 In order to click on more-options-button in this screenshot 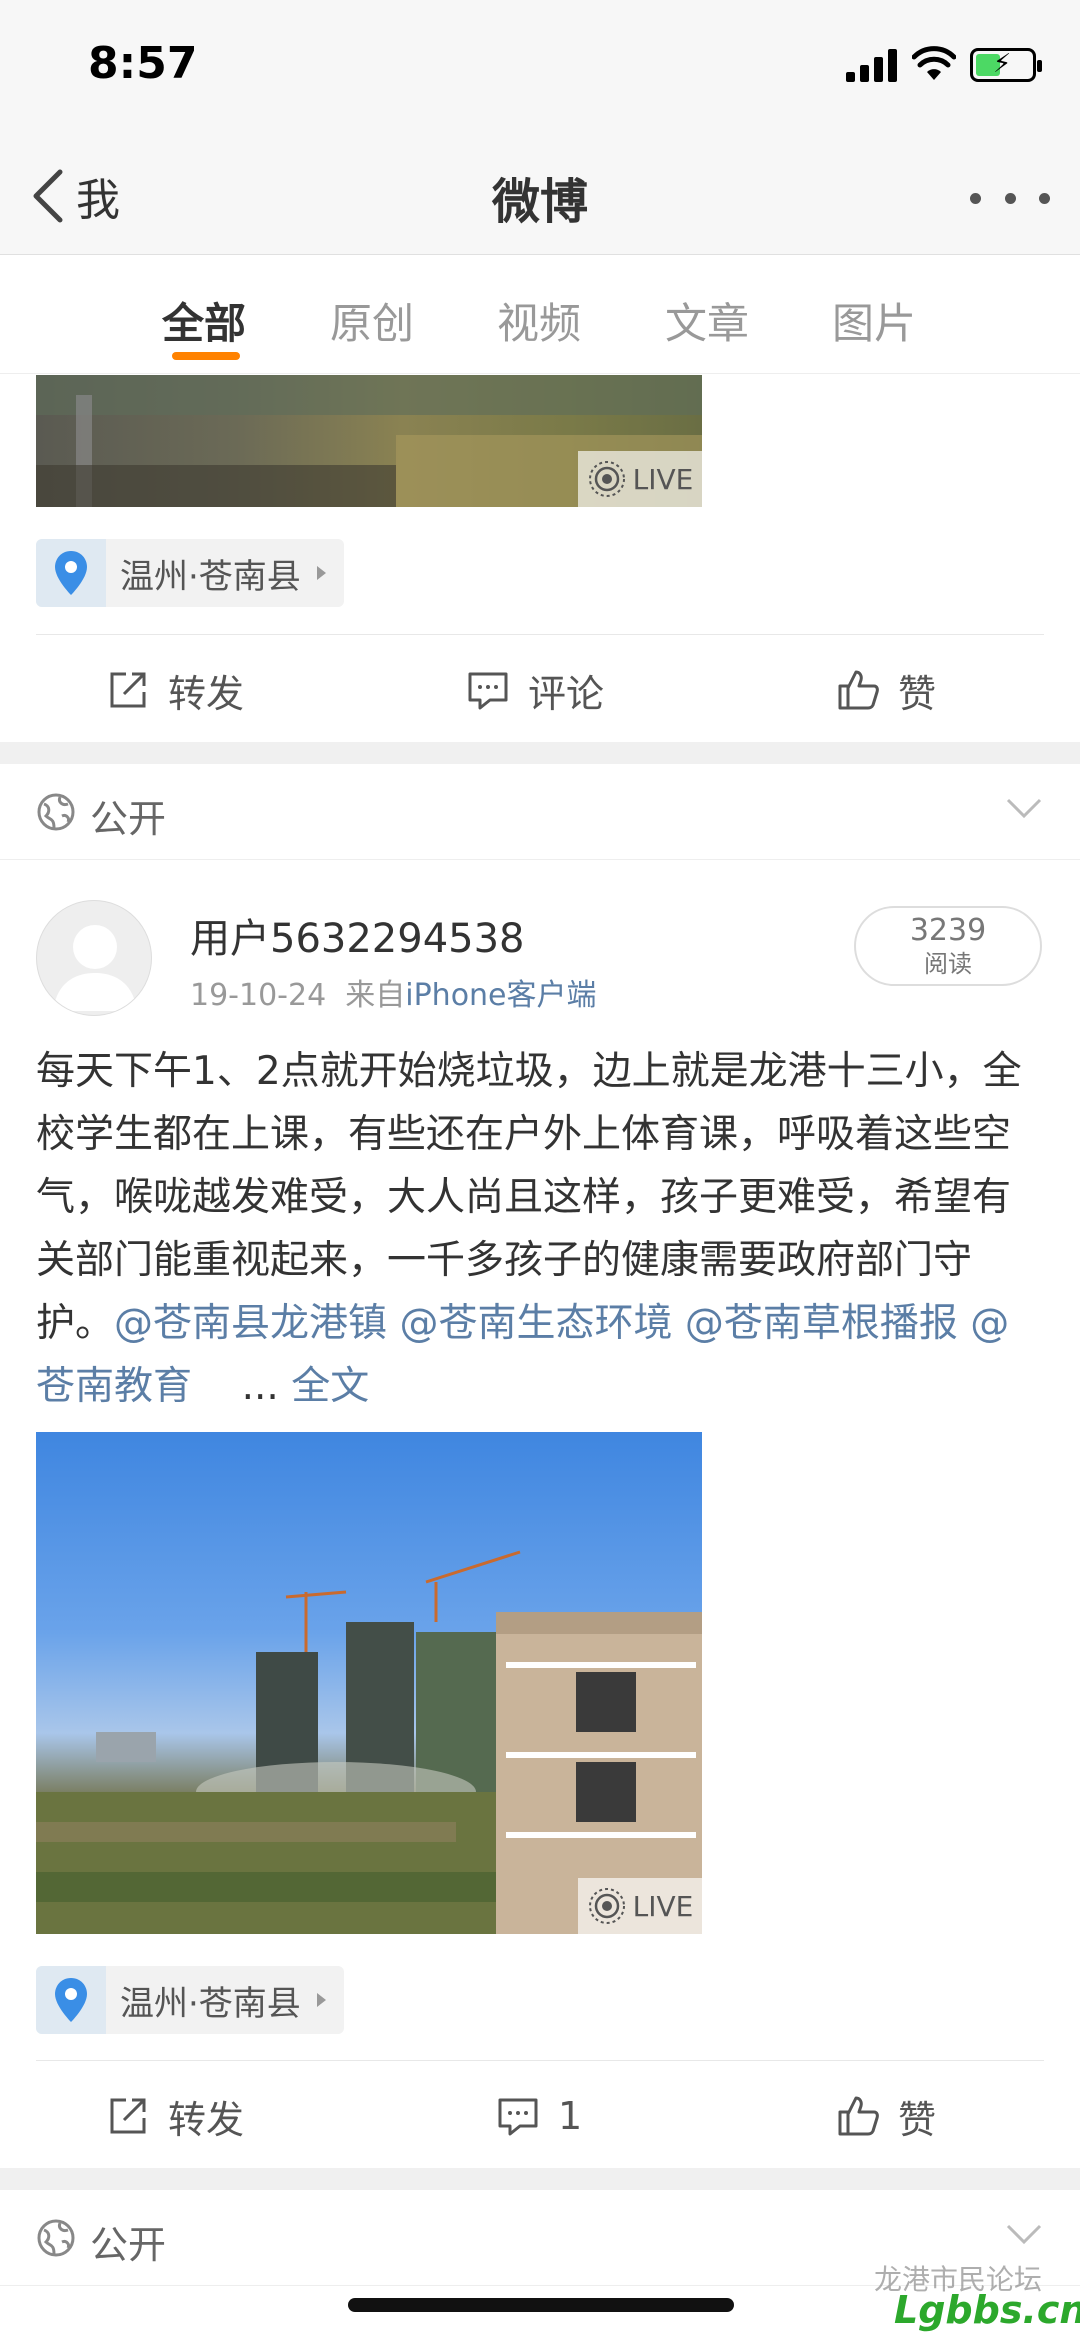, I will do `click(1010, 198)`.